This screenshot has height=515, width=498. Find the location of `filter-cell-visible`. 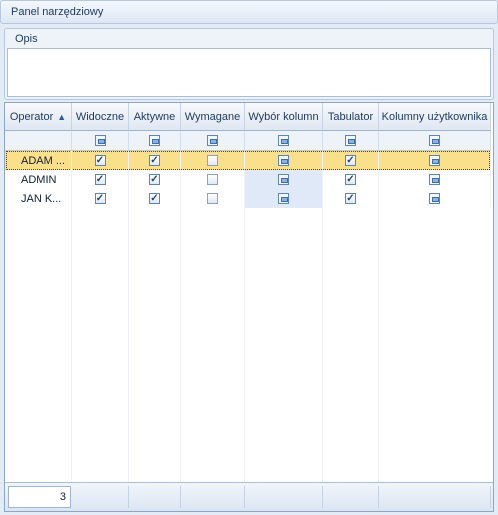

filter-cell-visible is located at coordinates (100, 141).